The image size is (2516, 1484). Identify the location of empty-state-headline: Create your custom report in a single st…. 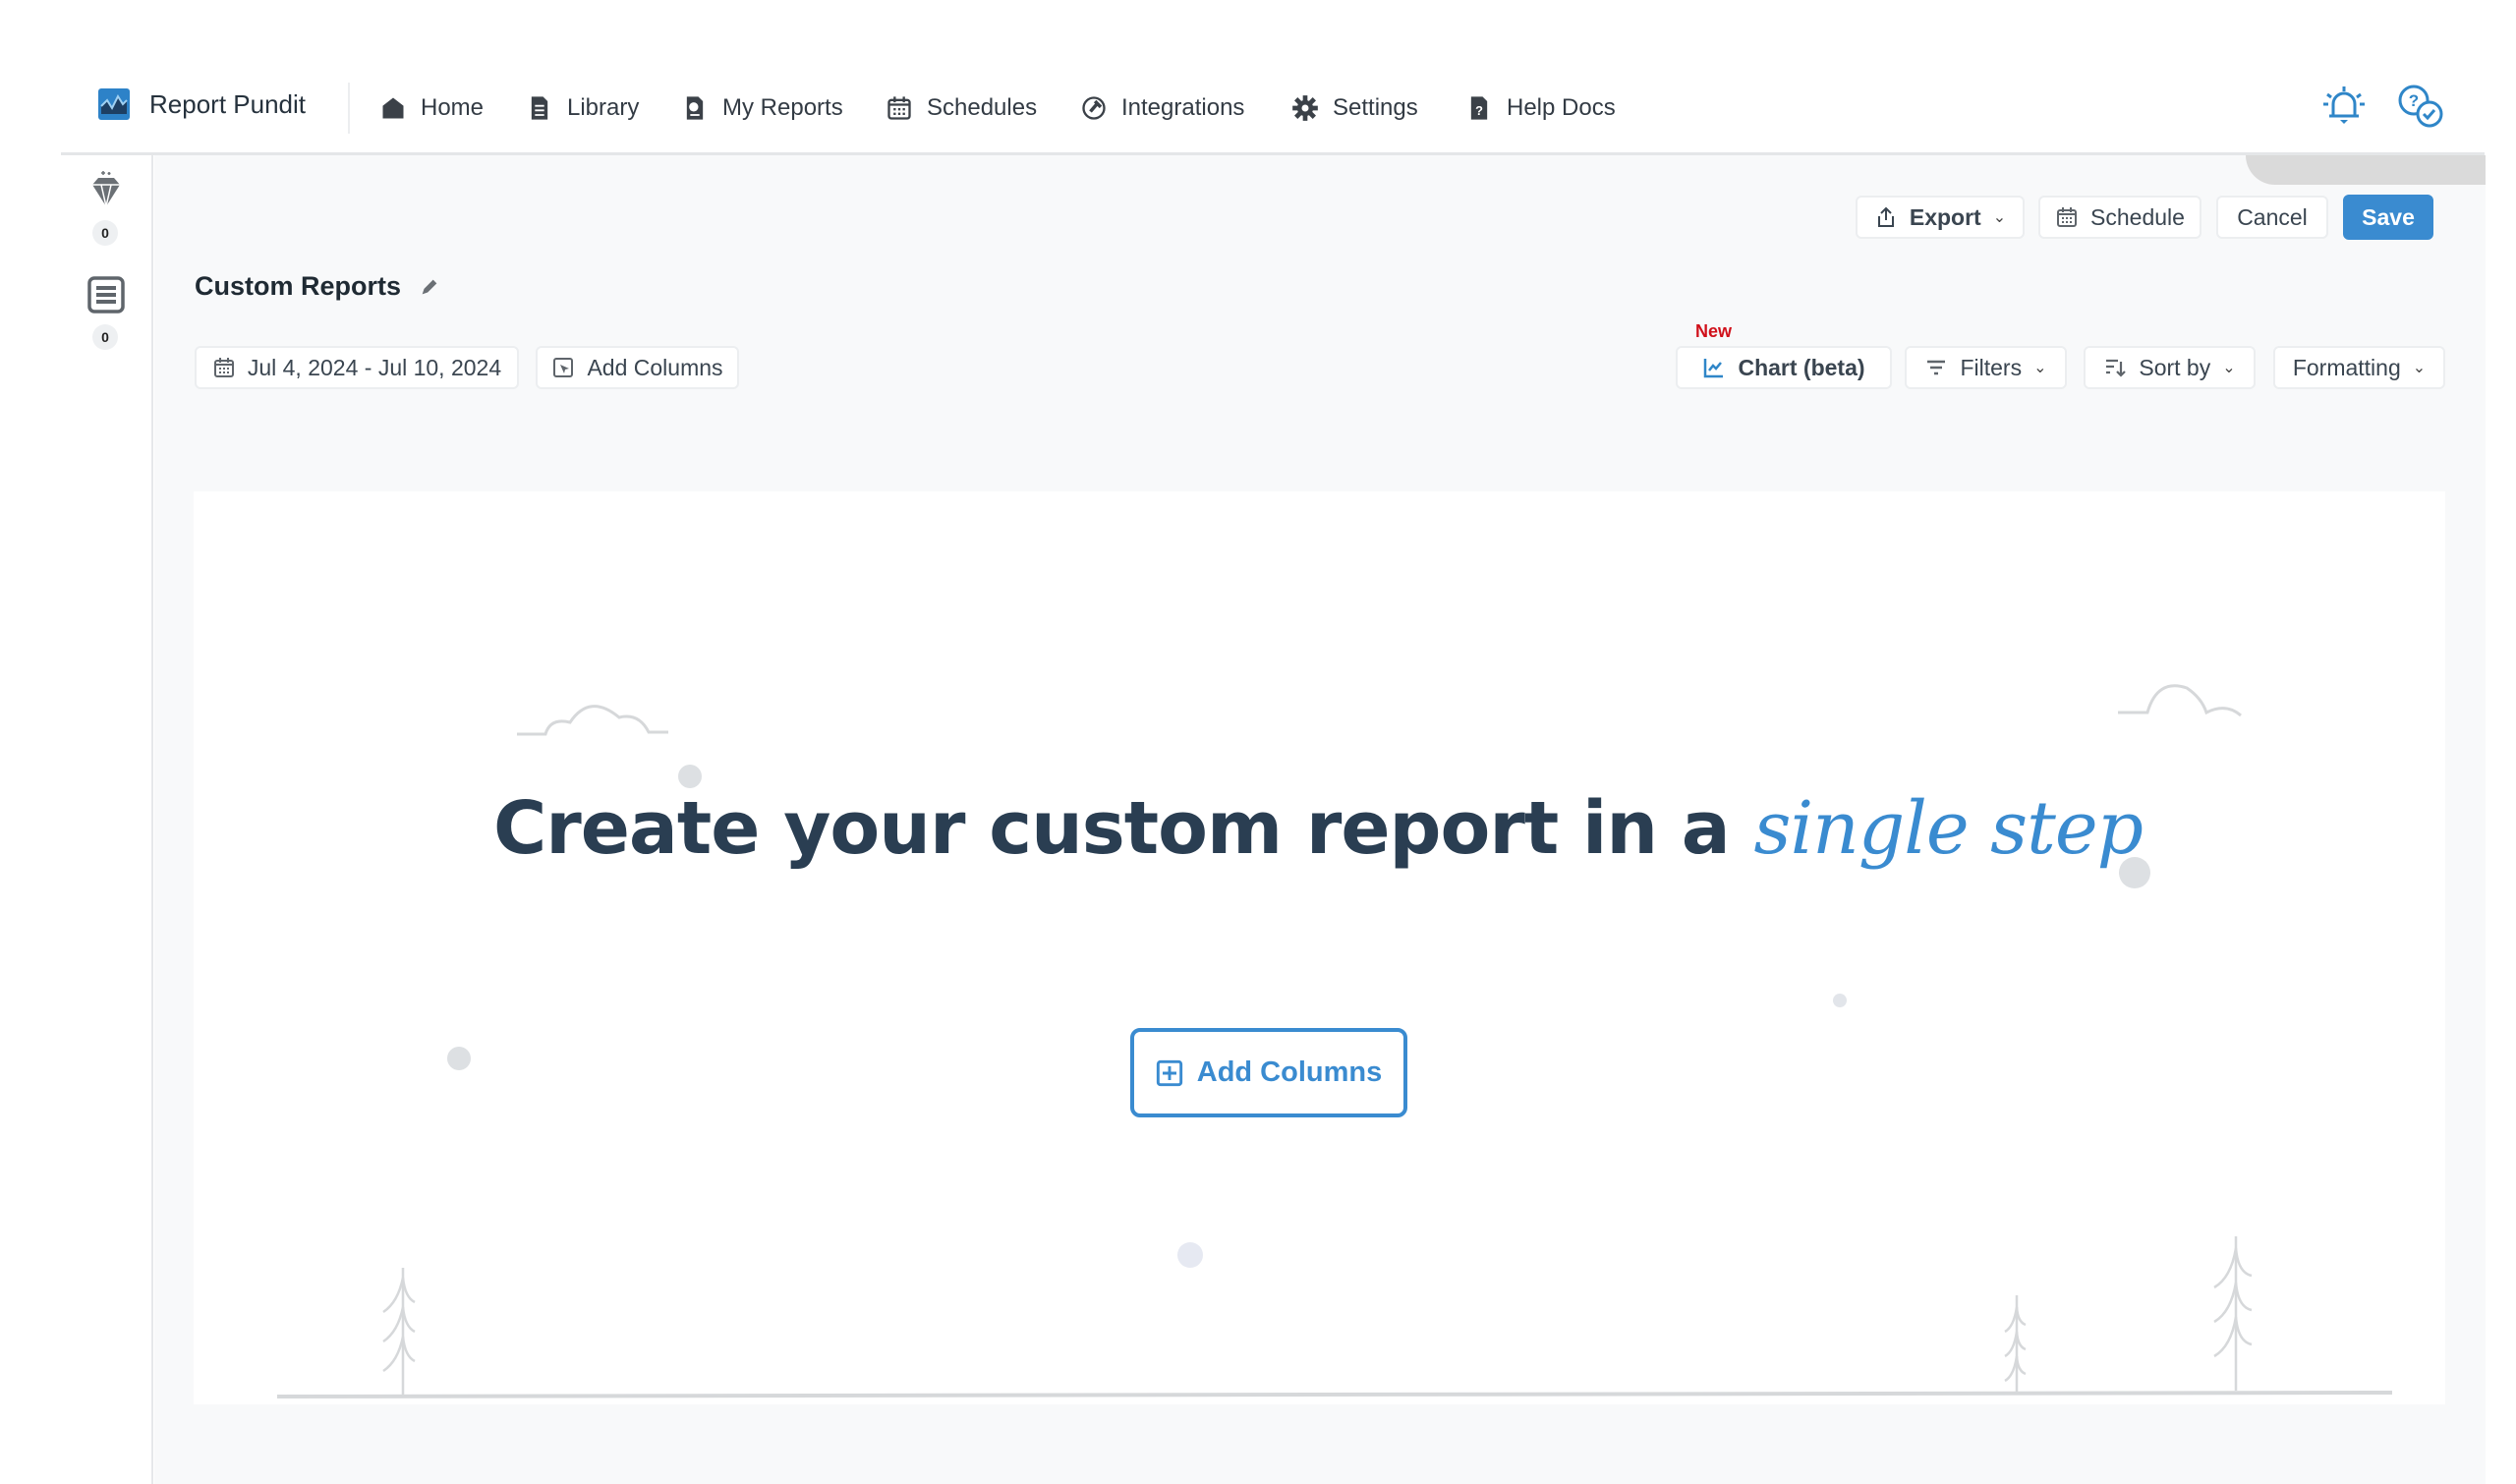
(1258, 828).